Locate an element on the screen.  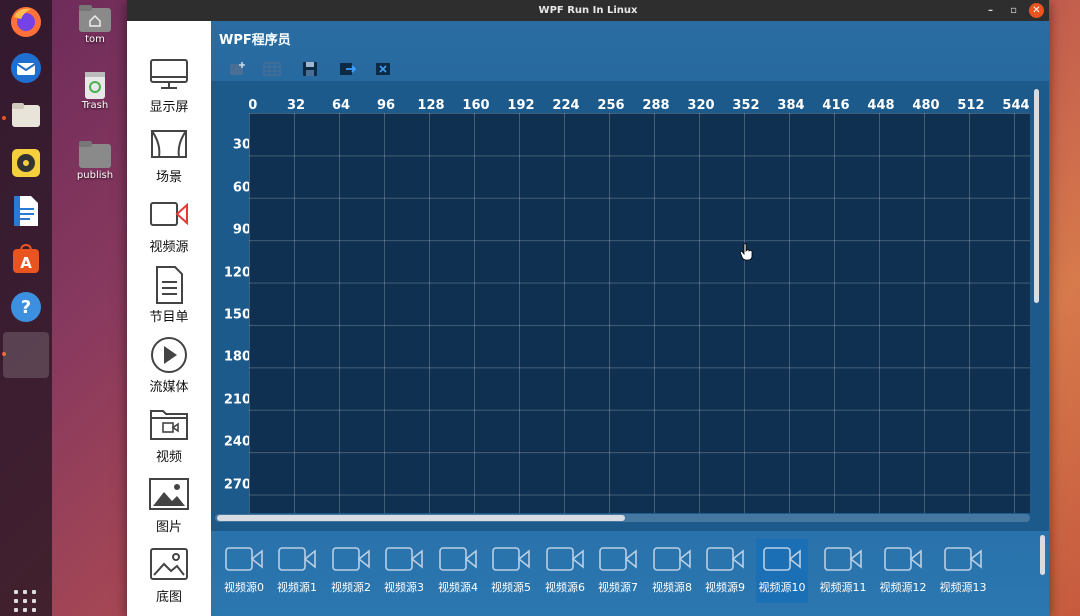
help-icon: ? is located at coordinates (26, 307).